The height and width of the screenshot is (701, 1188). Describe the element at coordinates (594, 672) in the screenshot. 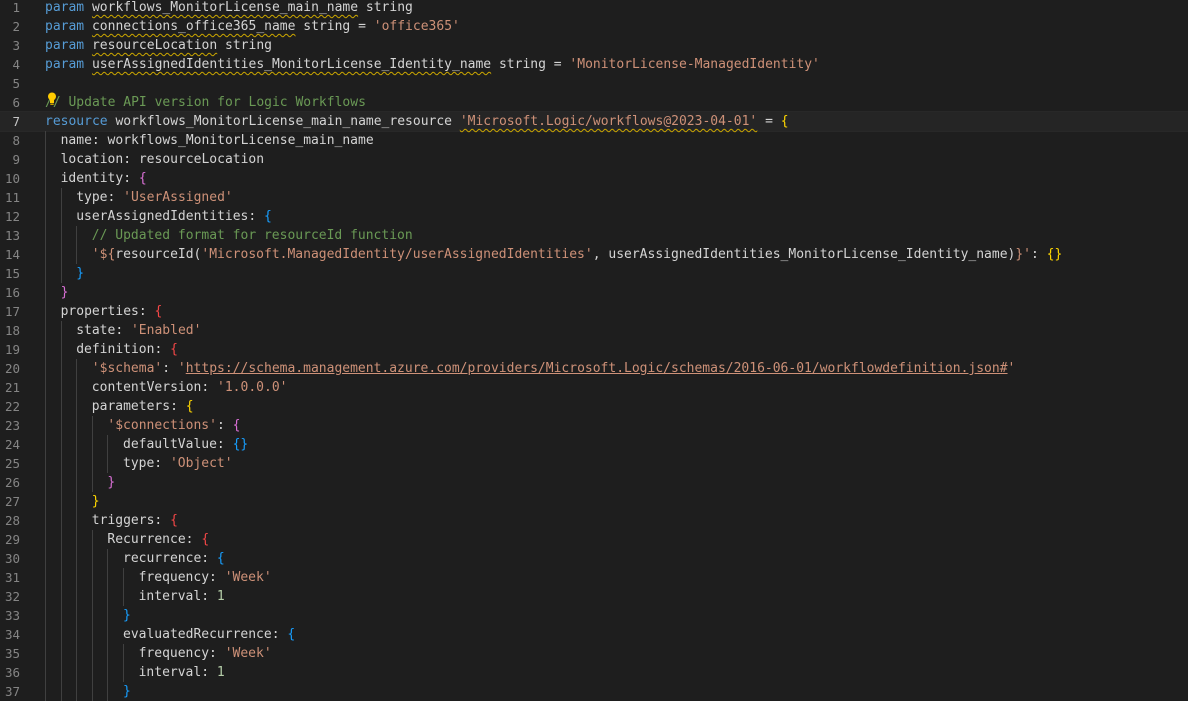

I see `code-line: 36 interval: 1` at that location.